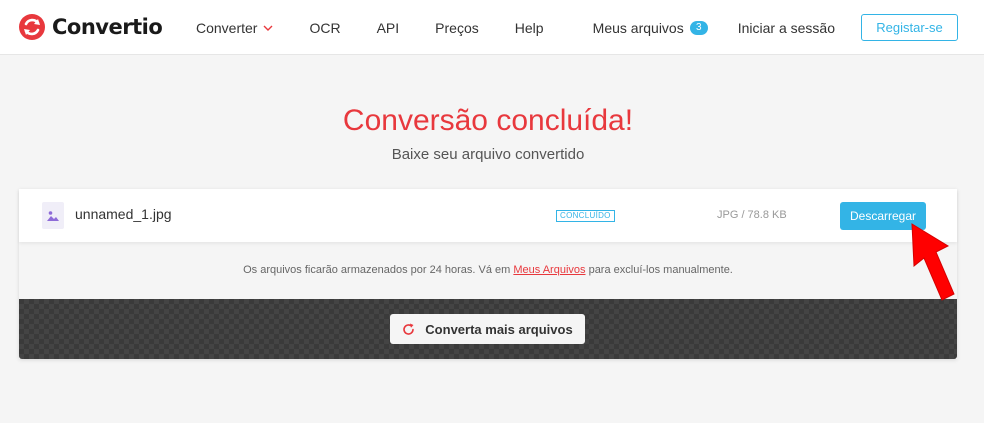  What do you see at coordinates (409, 329) in the screenshot?
I see `refresh-icon` at bounding box center [409, 329].